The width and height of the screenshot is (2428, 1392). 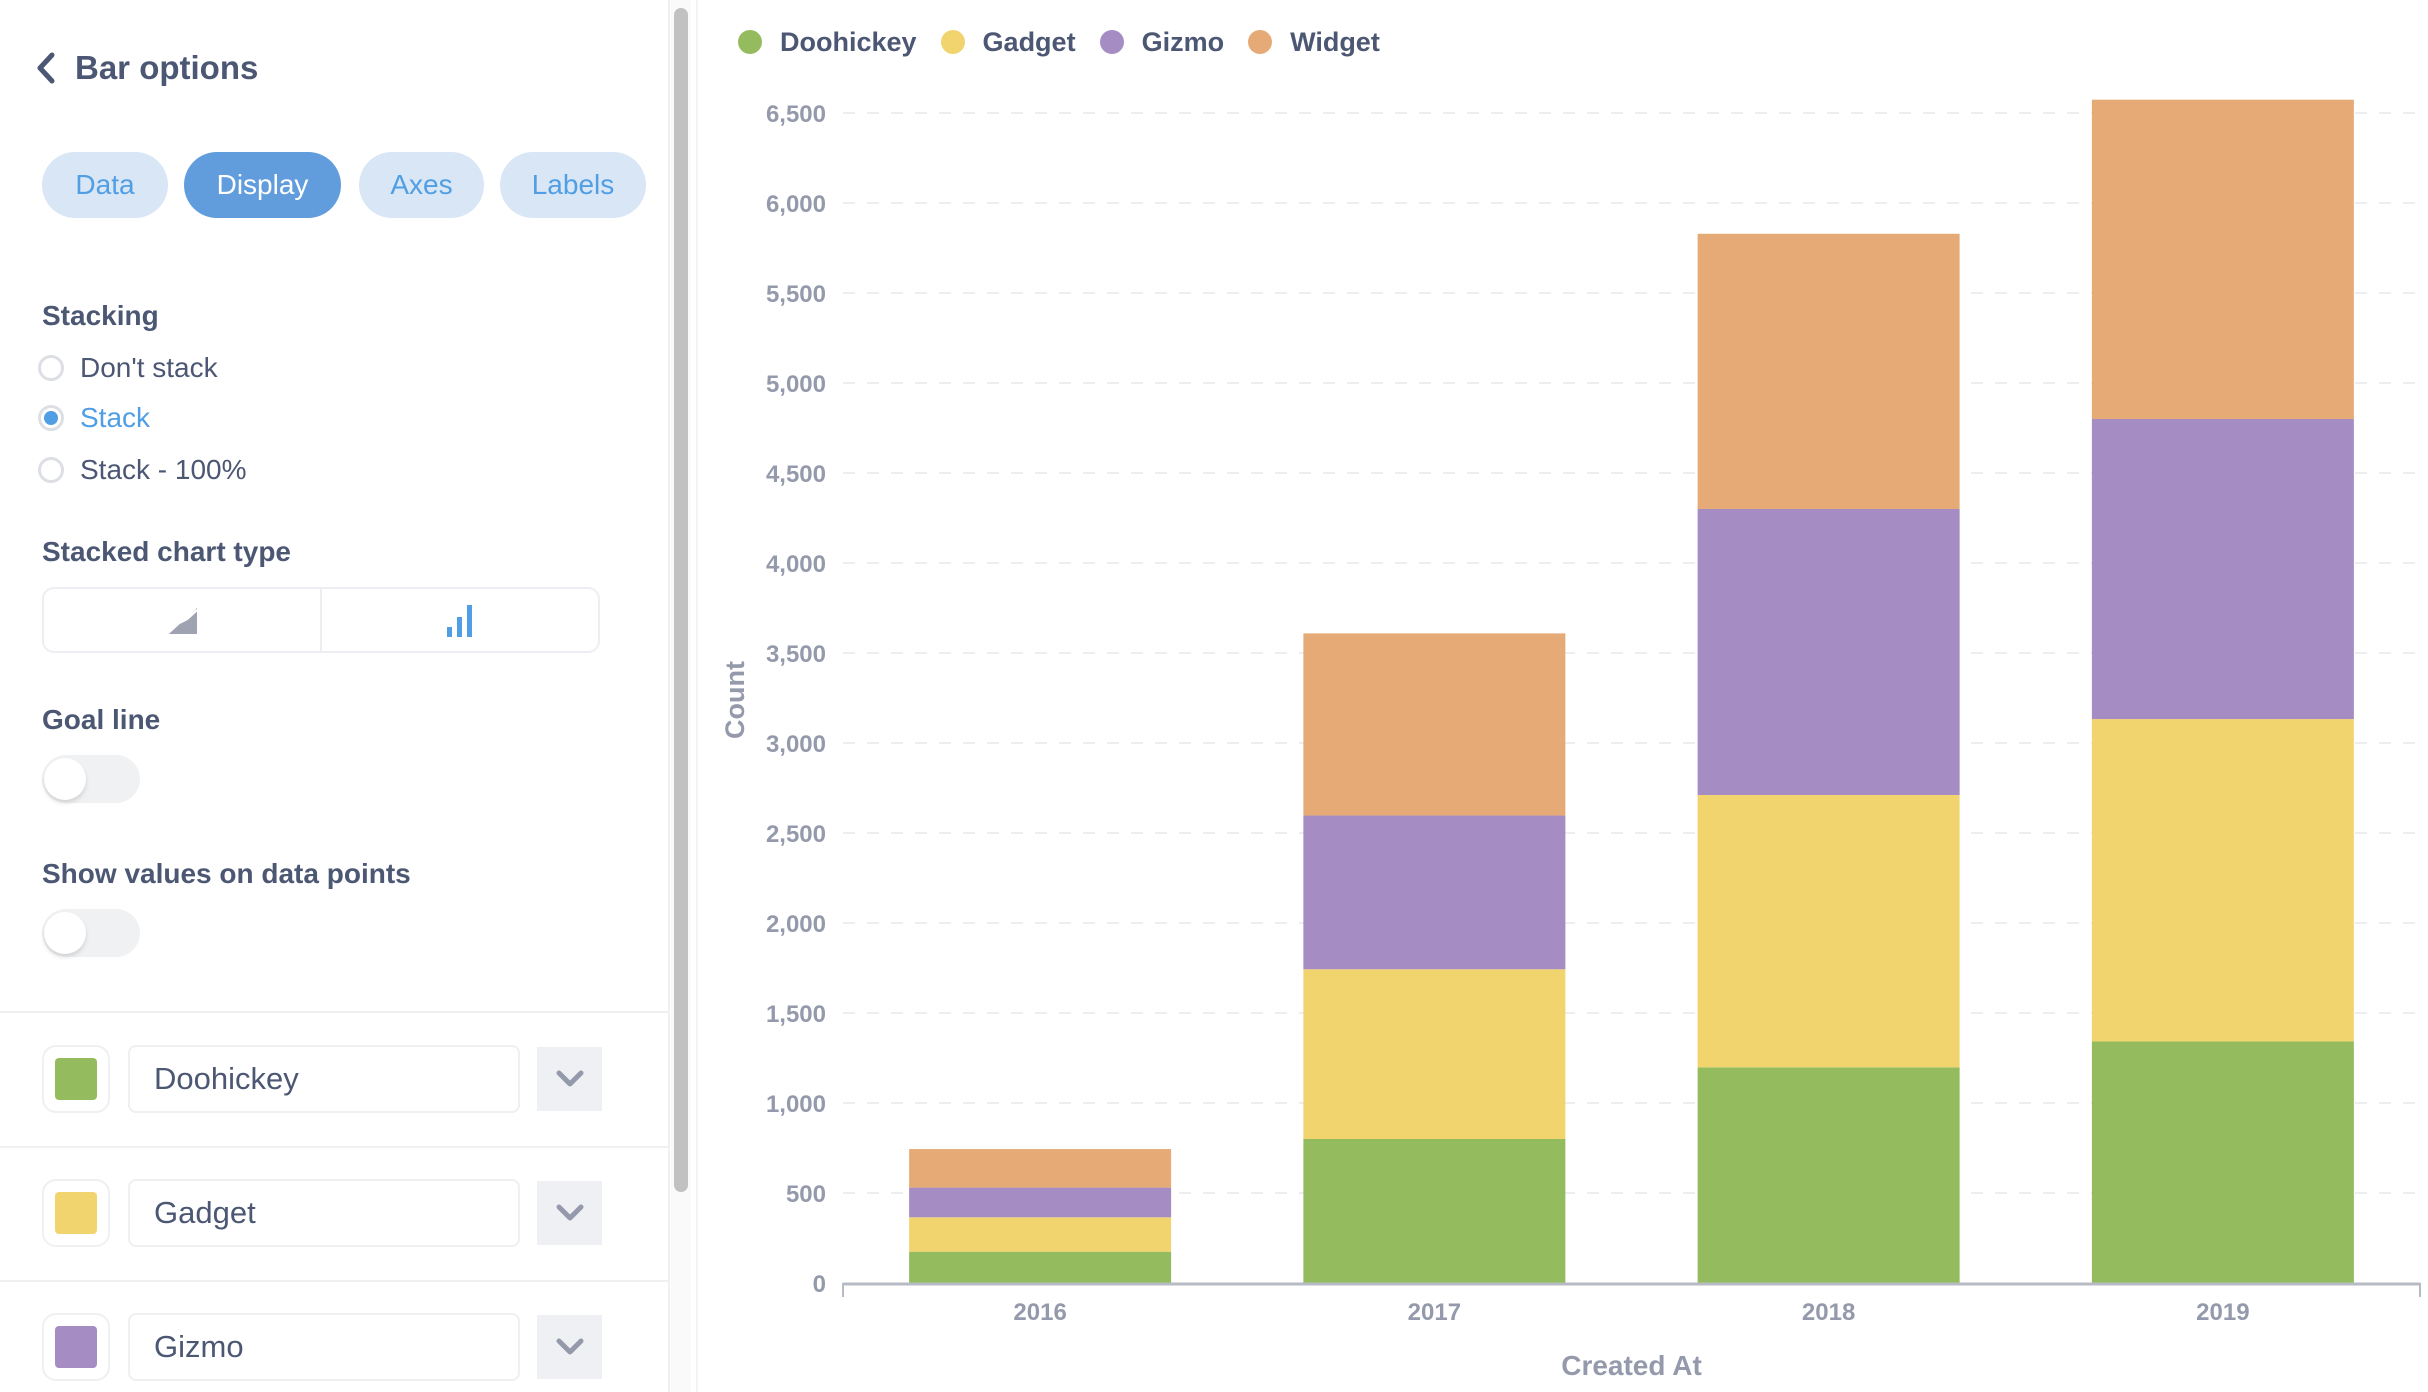 What do you see at coordinates (735, 700) in the screenshot?
I see `y-axis-title: Count` at bounding box center [735, 700].